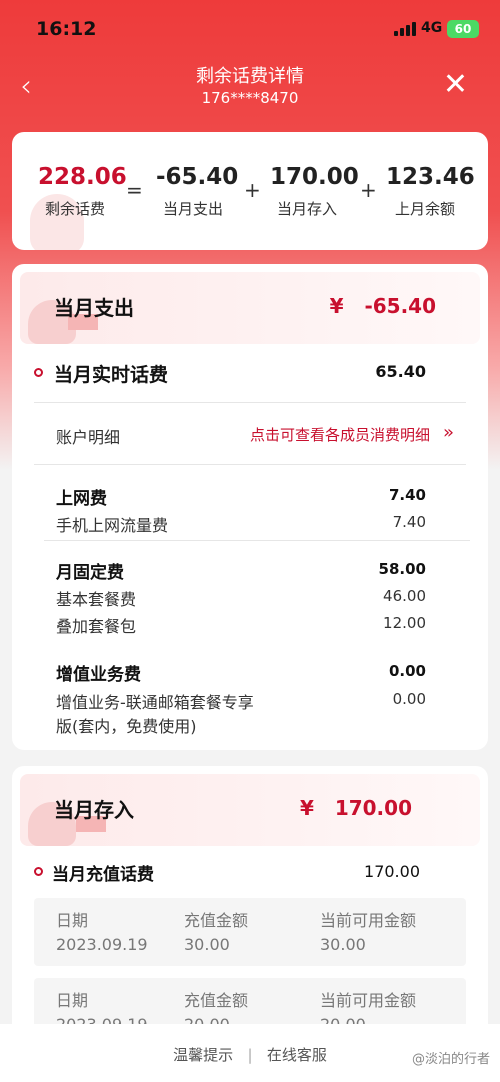  What do you see at coordinates (94, 810) in the screenshot?
I see `deposit-title: 当月存入` at bounding box center [94, 810].